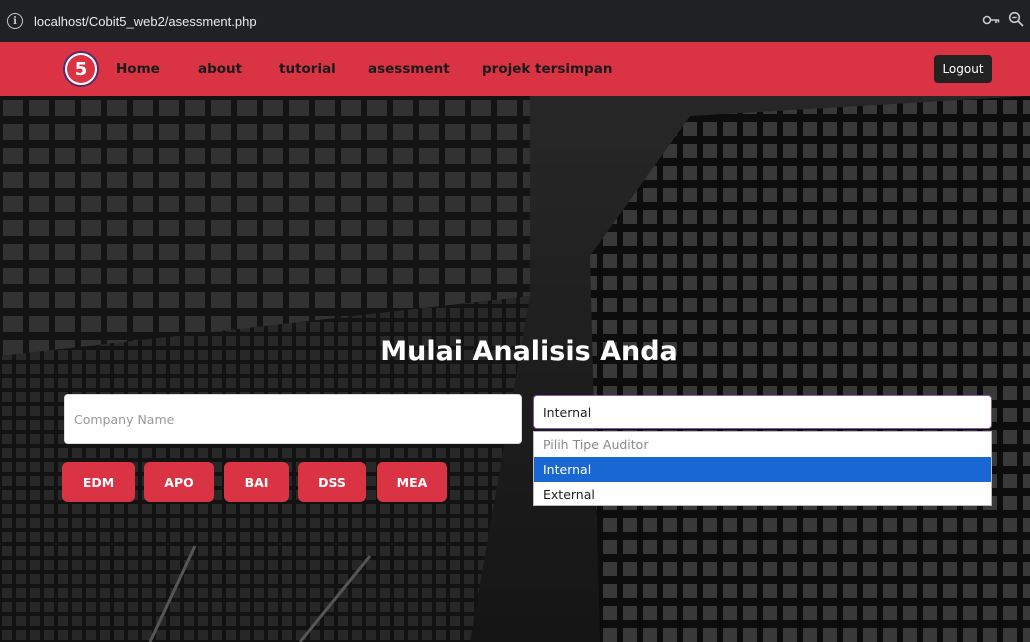  What do you see at coordinates (220, 69) in the screenshot?
I see `nav-about: about` at bounding box center [220, 69].